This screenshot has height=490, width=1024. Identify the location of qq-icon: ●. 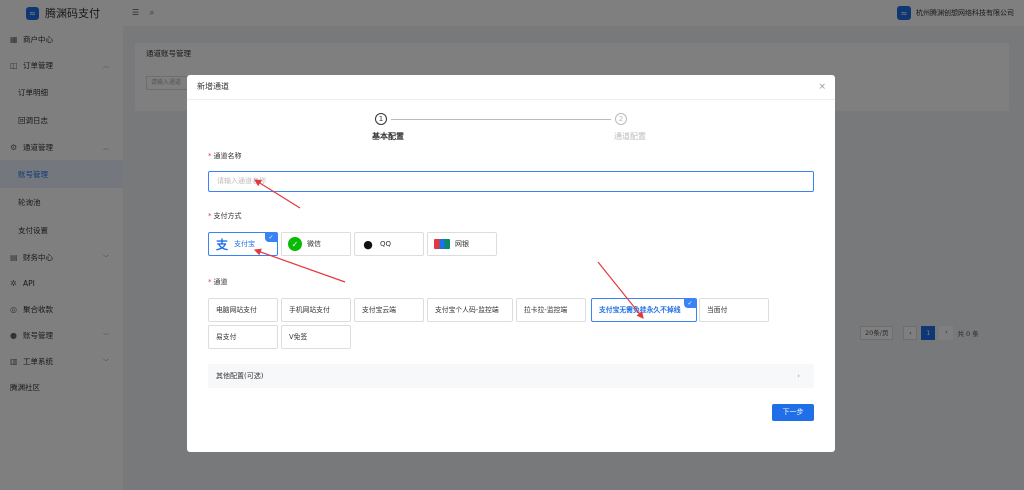
(368, 244).